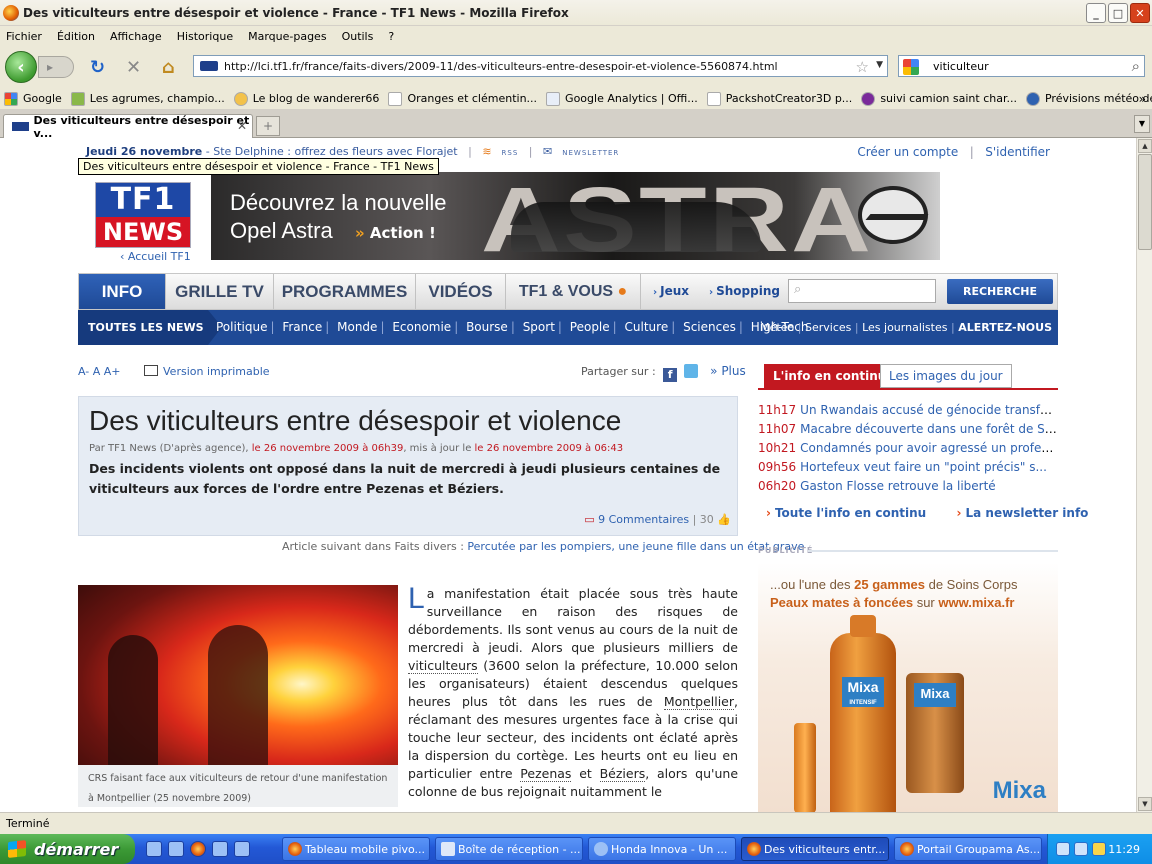 This screenshot has height=864, width=1152. What do you see at coordinates (302, 327) in the screenshot?
I see `cat-france: France` at bounding box center [302, 327].